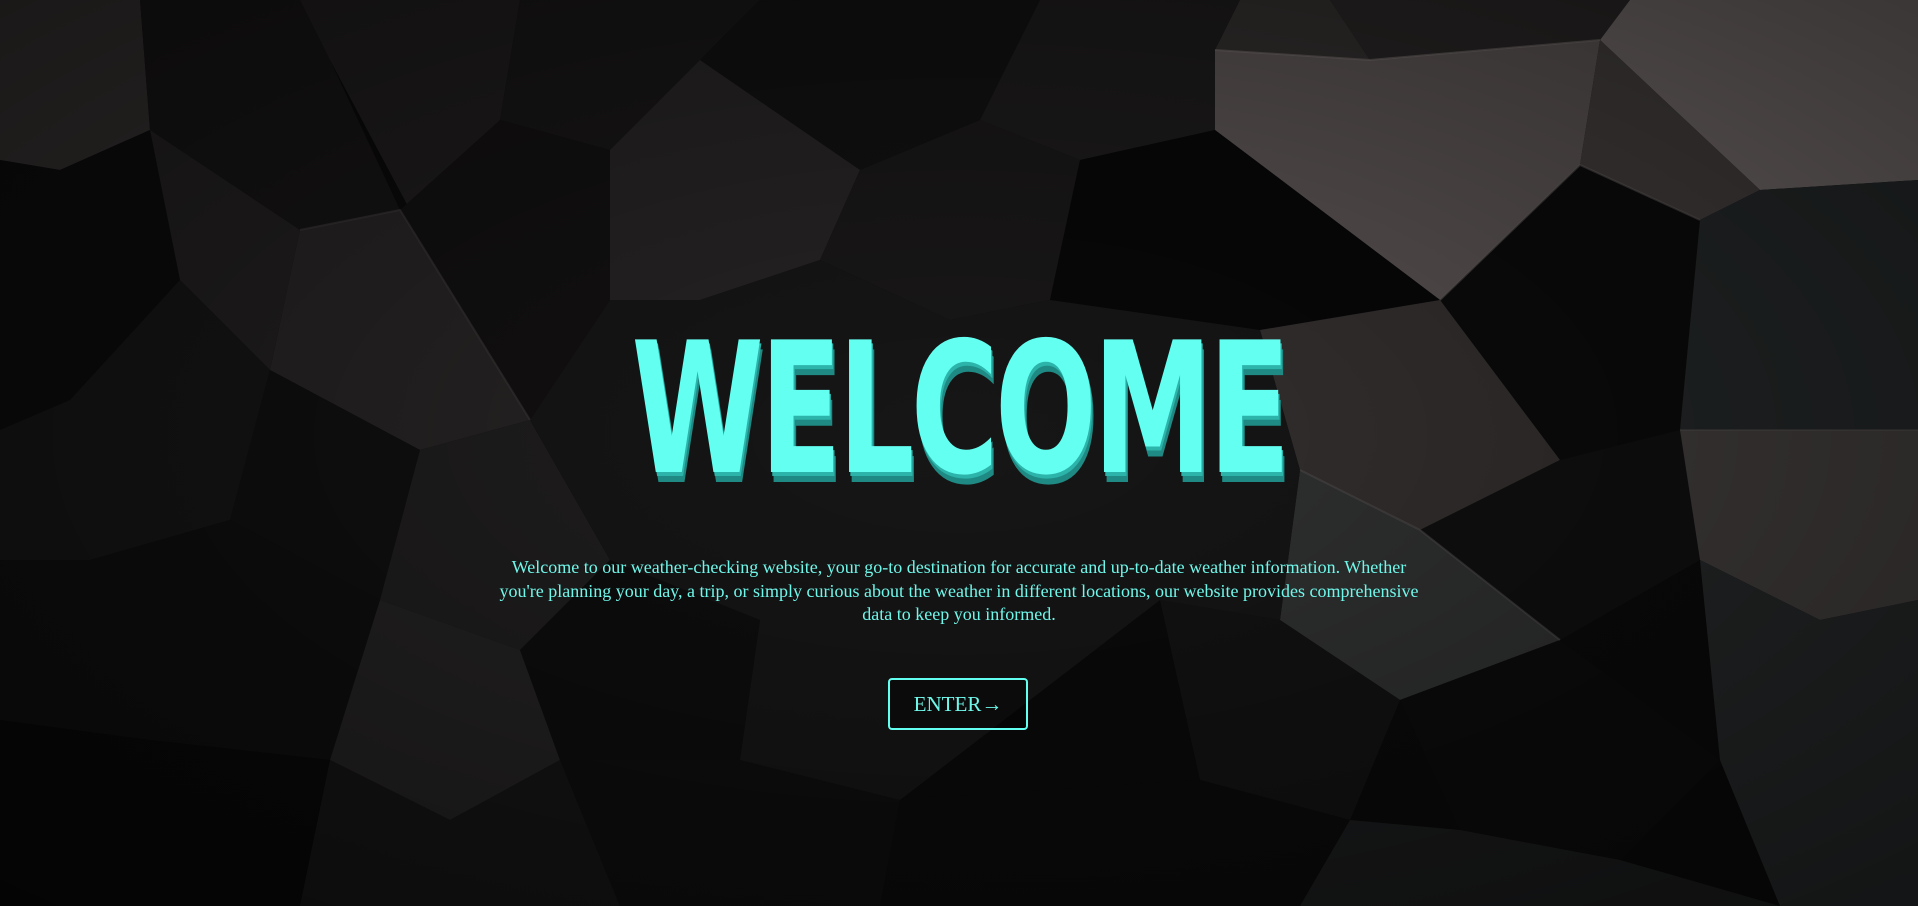 This screenshot has height=906, width=1918. What do you see at coordinates (958, 704) in the screenshot?
I see `enter-button: ENTER→` at bounding box center [958, 704].